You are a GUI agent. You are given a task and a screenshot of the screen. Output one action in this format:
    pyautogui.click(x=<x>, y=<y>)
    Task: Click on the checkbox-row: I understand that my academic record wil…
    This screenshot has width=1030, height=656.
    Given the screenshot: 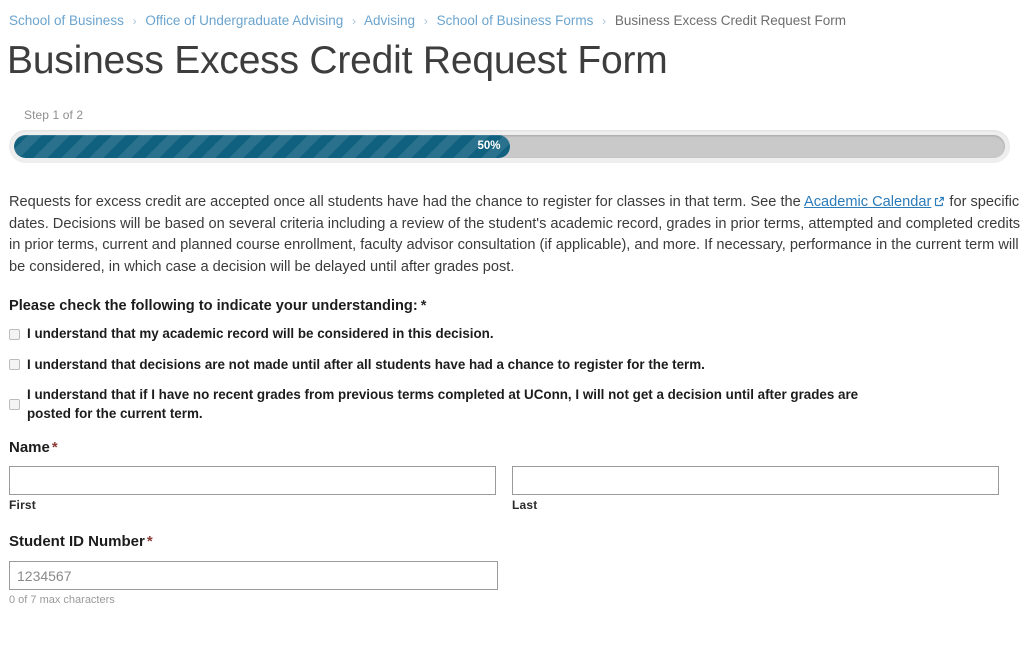 What is the action you would take?
    pyautogui.click(x=449, y=334)
    